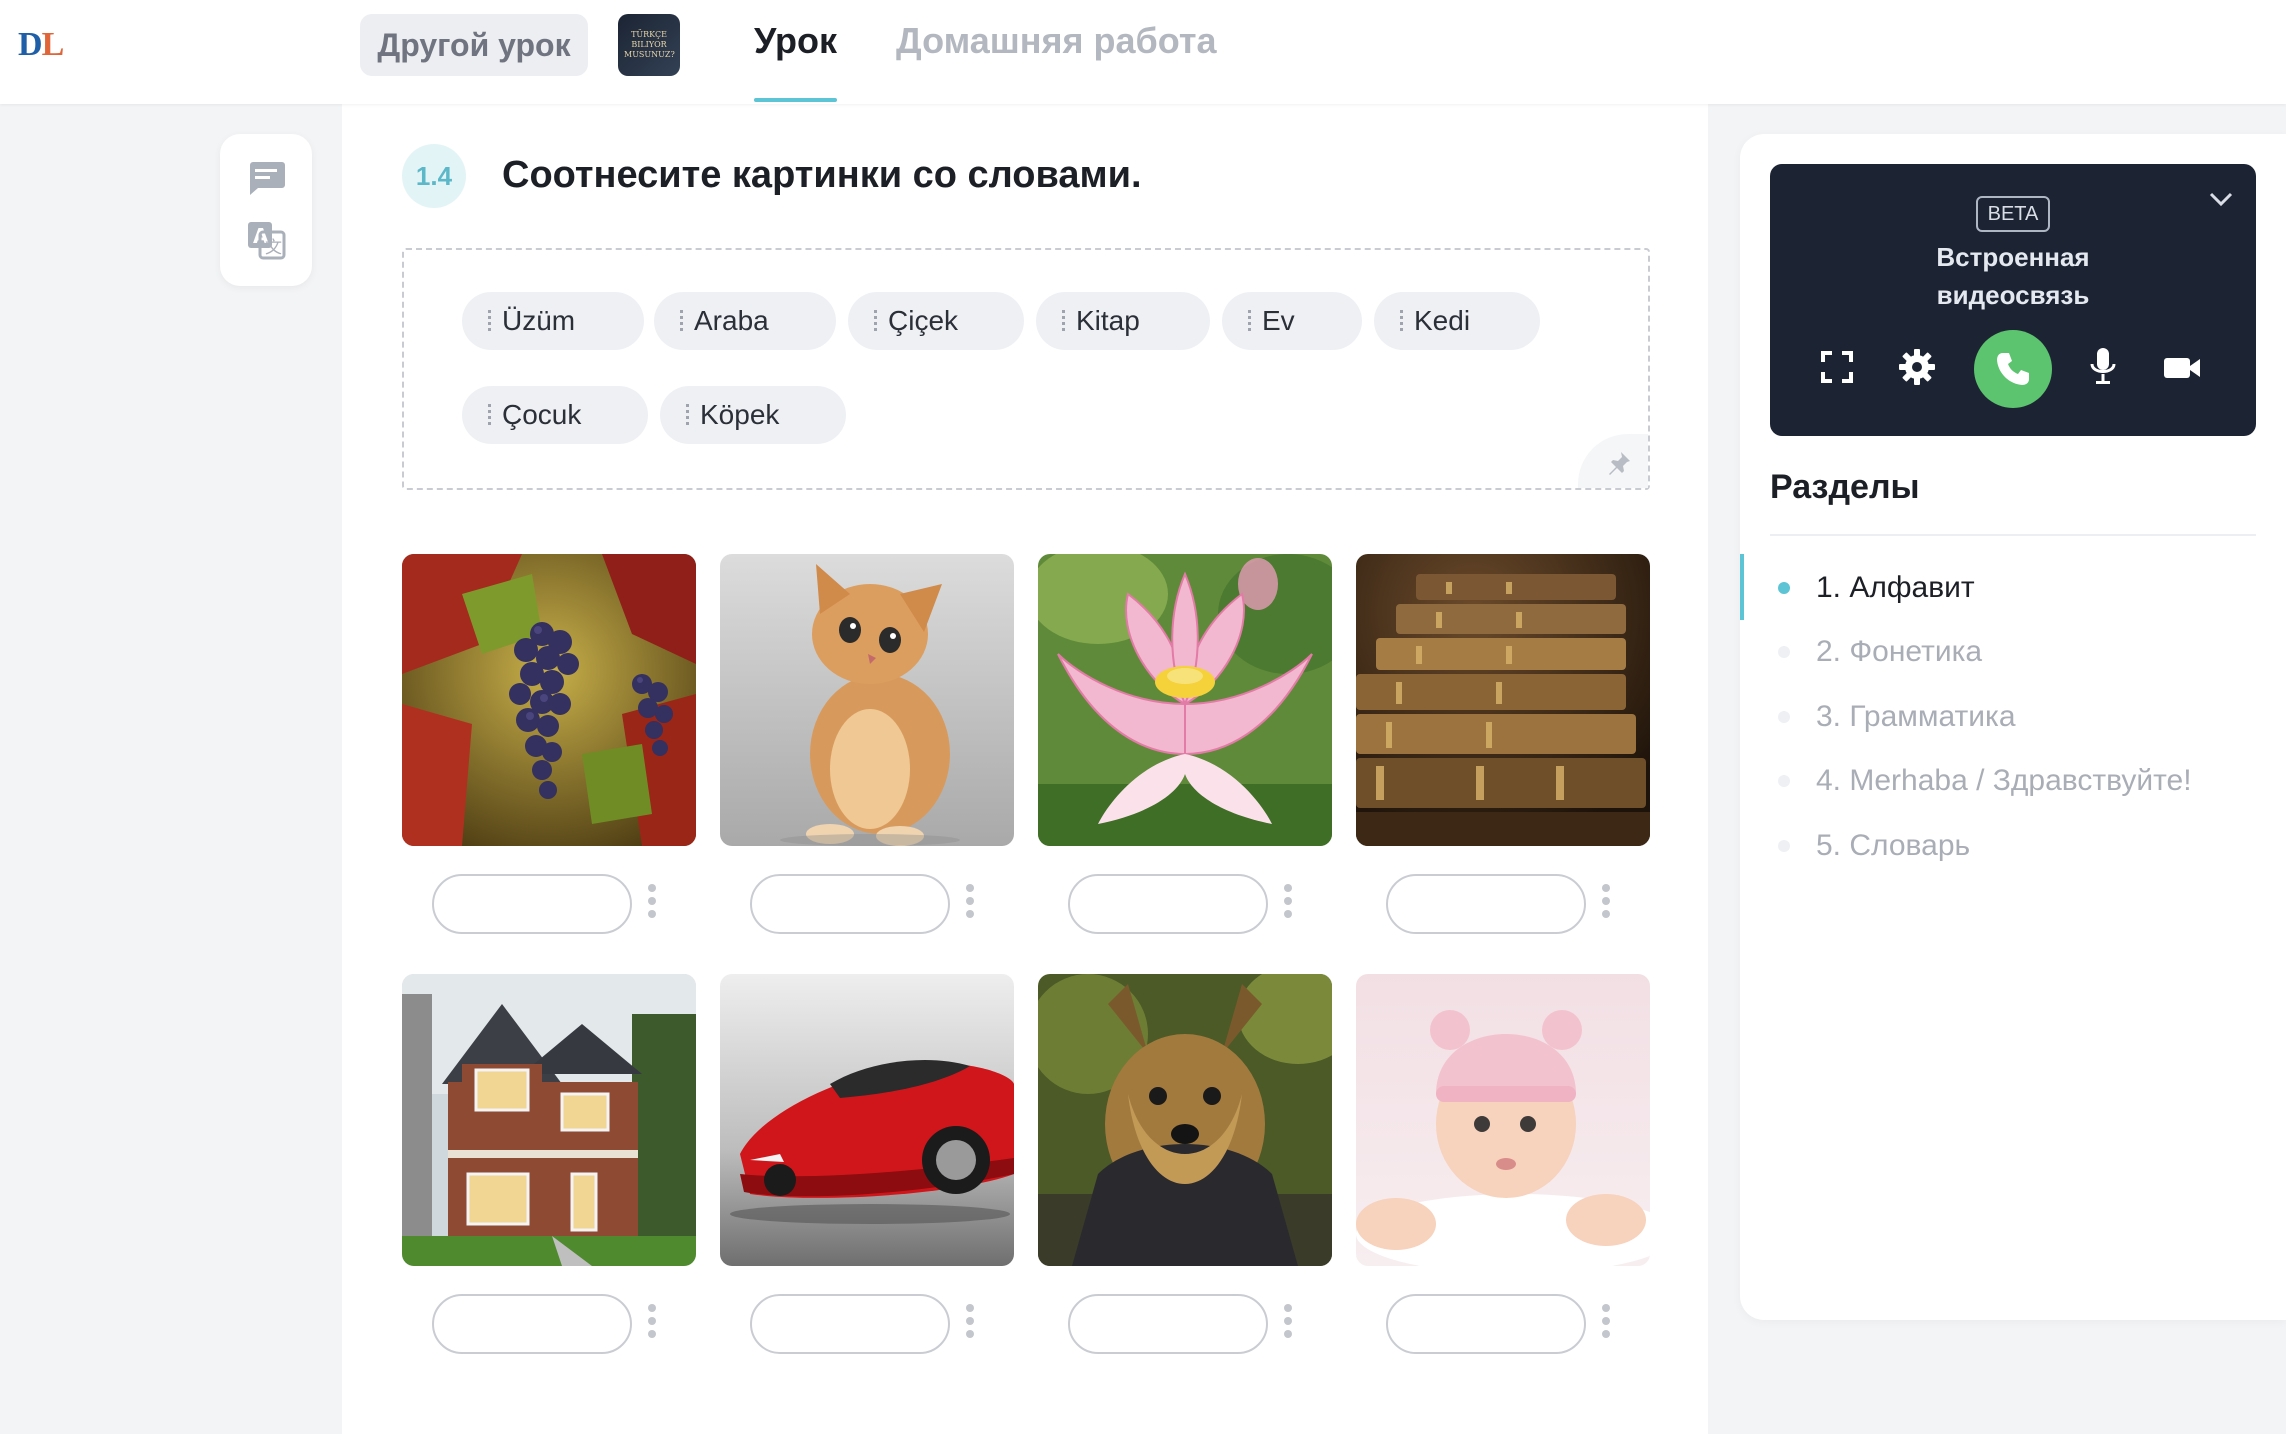  Describe the element at coordinates (1845, 487) in the screenshot. I see `sections-title: Разделы` at that location.